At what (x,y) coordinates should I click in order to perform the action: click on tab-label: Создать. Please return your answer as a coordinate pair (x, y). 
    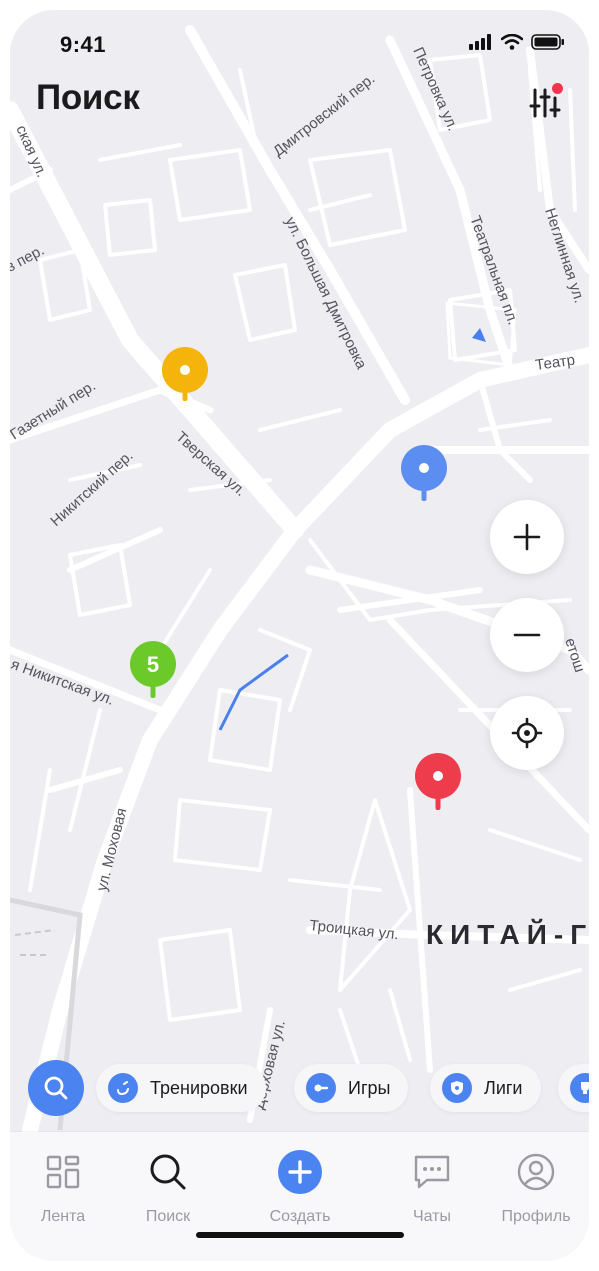
    Looking at the image, I should click on (300, 1216).